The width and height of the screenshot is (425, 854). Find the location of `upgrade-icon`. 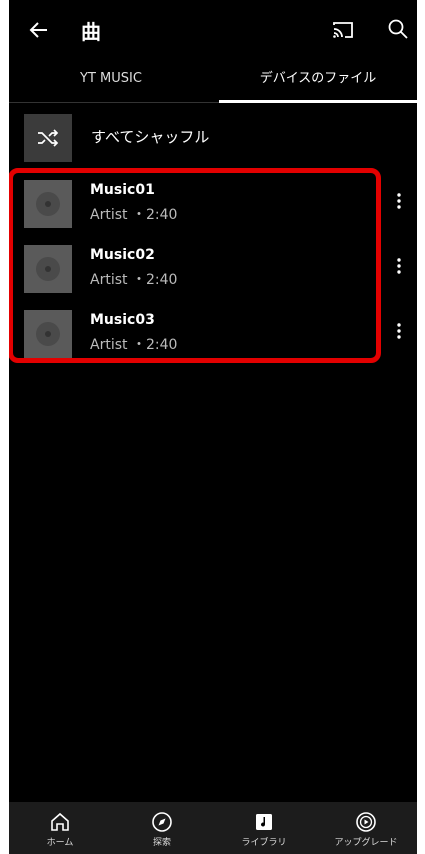

upgrade-icon is located at coordinates (366, 822).